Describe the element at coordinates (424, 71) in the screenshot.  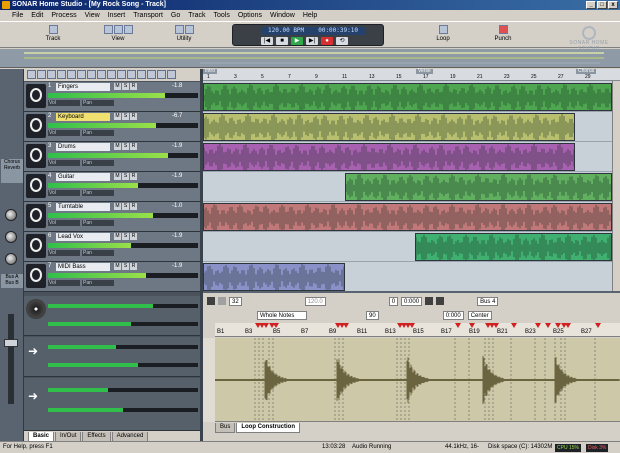
I see `section-marker: Verse` at that location.